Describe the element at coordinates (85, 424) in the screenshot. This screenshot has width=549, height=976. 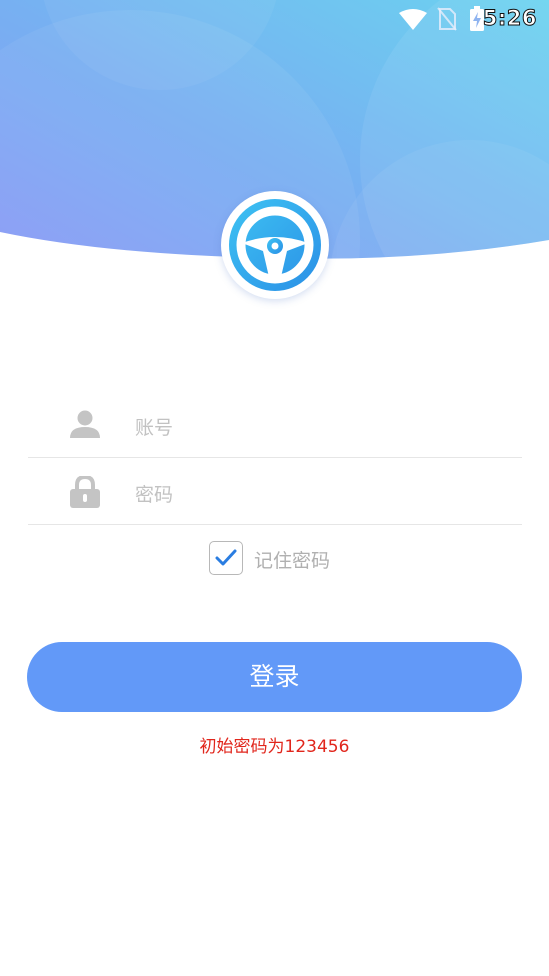
I see `user-icon` at that location.